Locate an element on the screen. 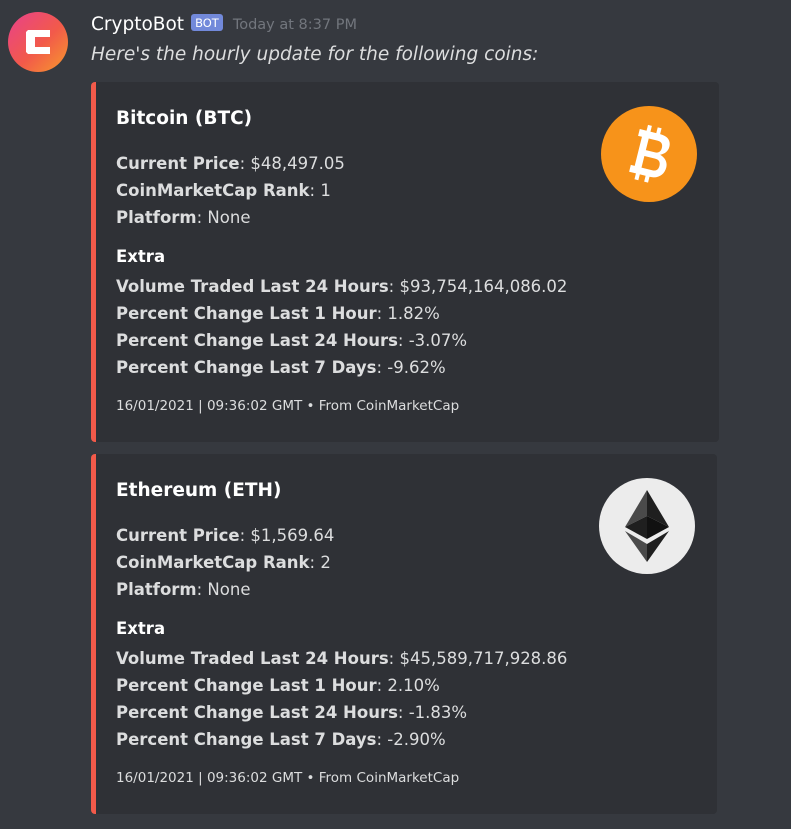 Image resolution: width=791 pixels, height=829 pixels. field-value: : 1.82% is located at coordinates (408, 313).